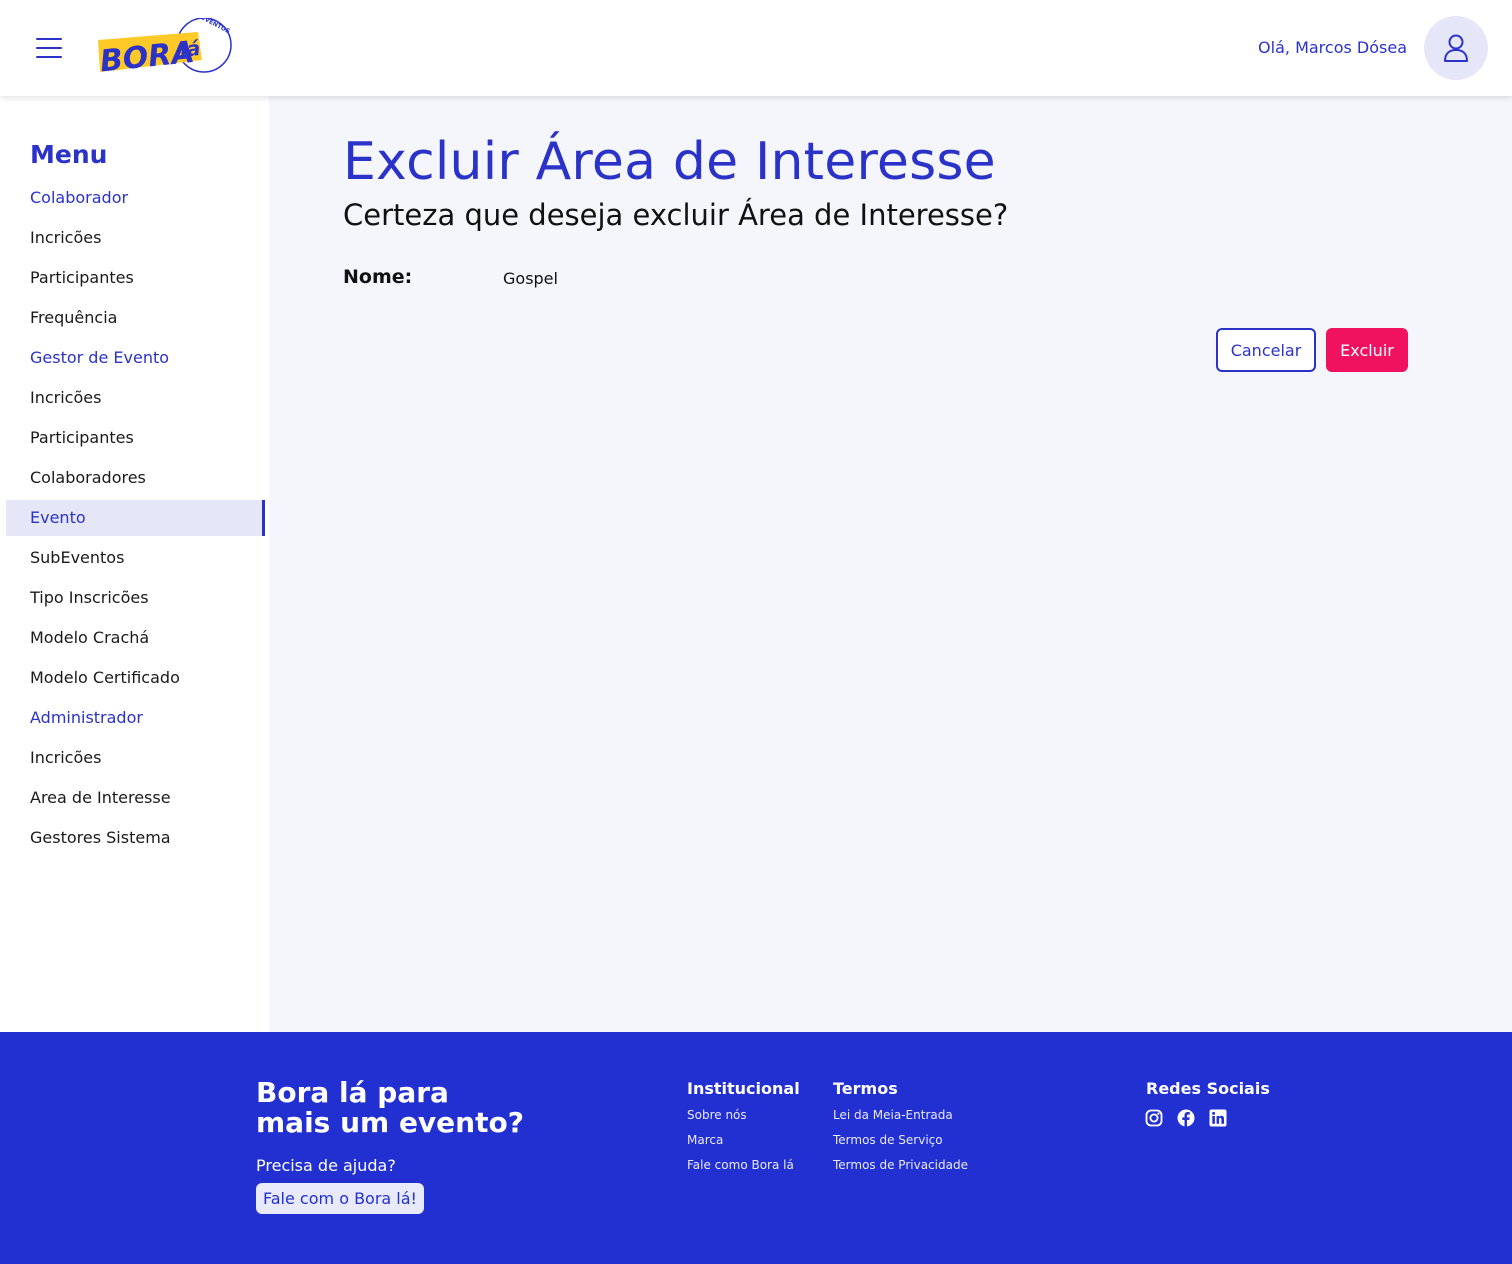 The height and width of the screenshot is (1264, 1512). I want to click on sidebar-item-label: Gestores Sistema, so click(100, 837).